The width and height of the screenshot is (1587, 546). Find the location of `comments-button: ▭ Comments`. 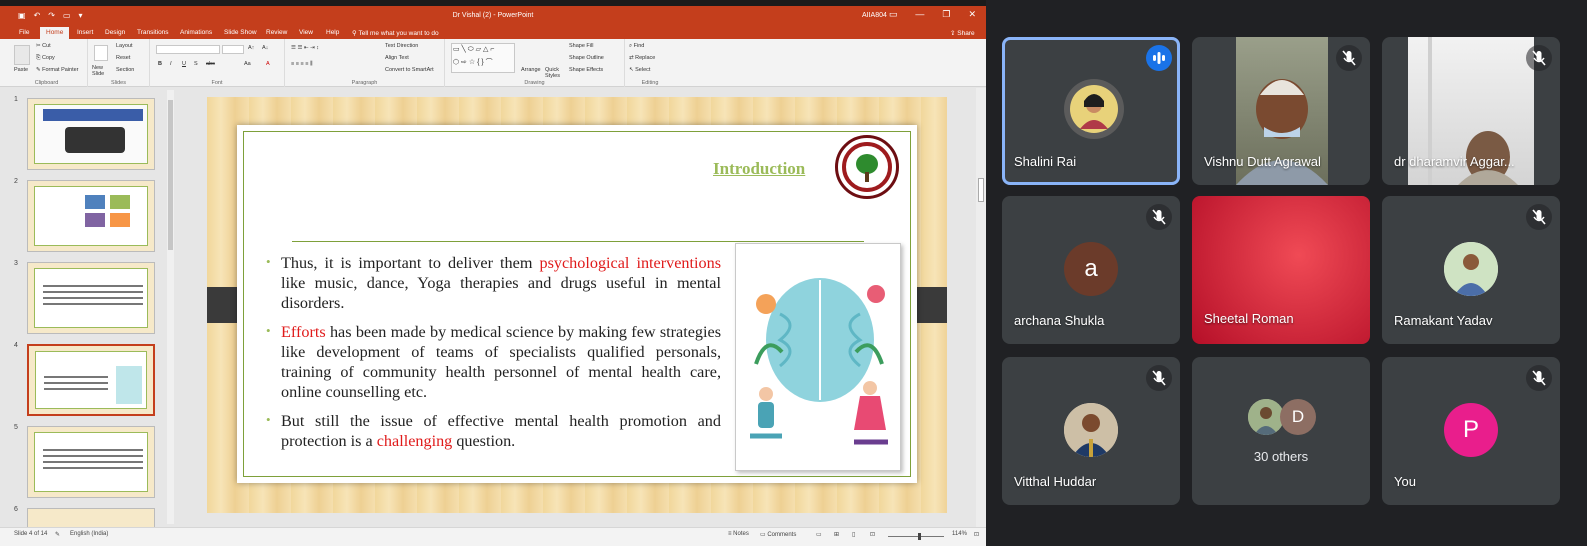

comments-button: ▭ Comments is located at coordinates (778, 534).